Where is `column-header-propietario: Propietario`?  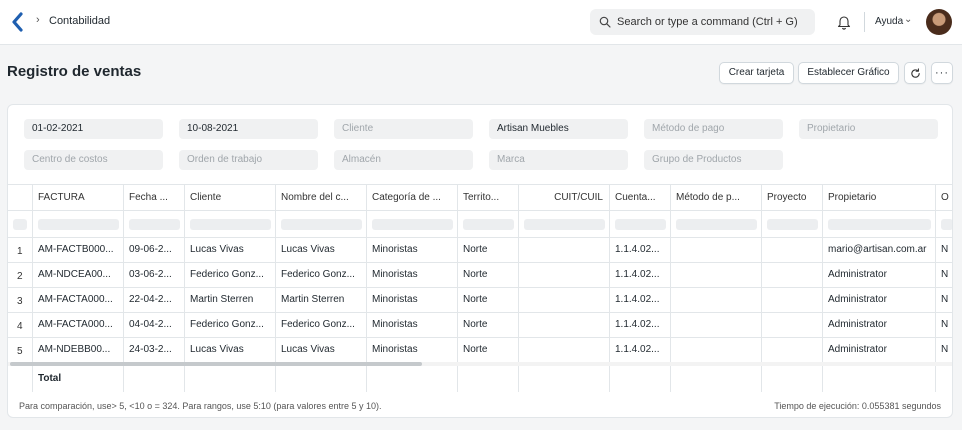
column-header-propietario: Propietario is located at coordinates (881, 197).